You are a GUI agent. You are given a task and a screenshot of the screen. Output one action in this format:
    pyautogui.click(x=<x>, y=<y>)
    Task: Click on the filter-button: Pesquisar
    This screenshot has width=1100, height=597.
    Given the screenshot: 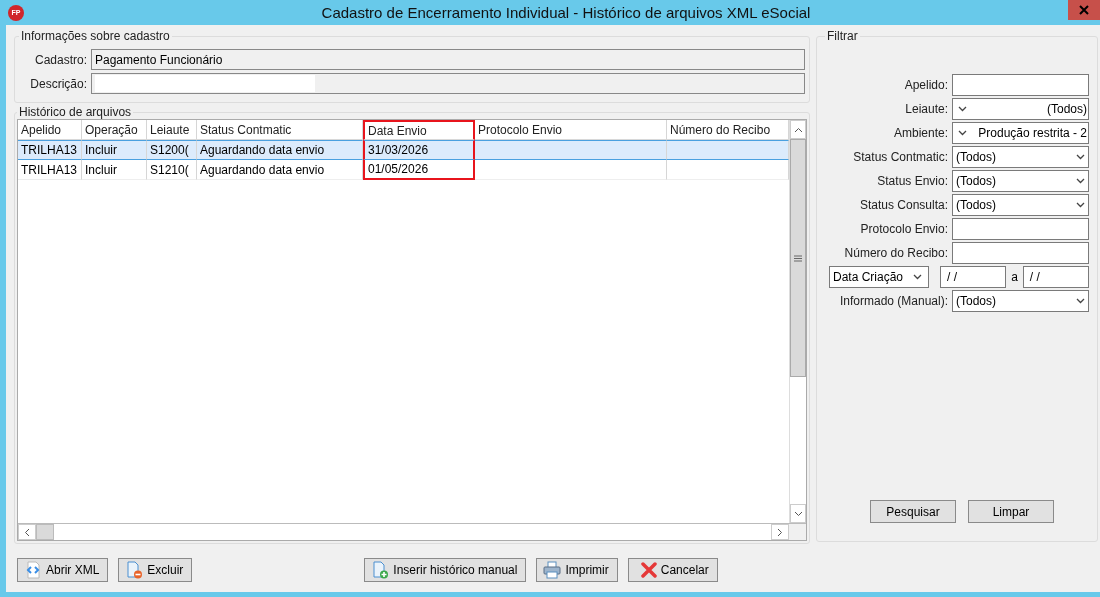 What is the action you would take?
    pyautogui.click(x=913, y=511)
    